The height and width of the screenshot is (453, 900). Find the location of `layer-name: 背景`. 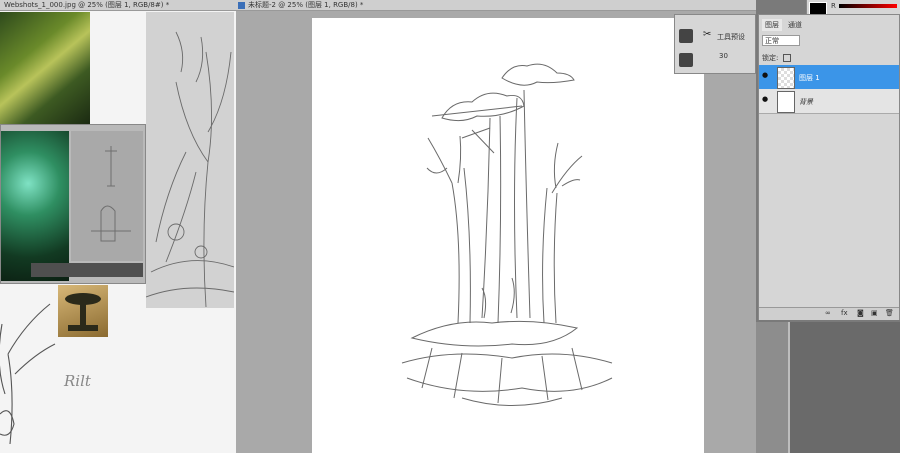

layer-name: 背景 is located at coordinates (806, 102).